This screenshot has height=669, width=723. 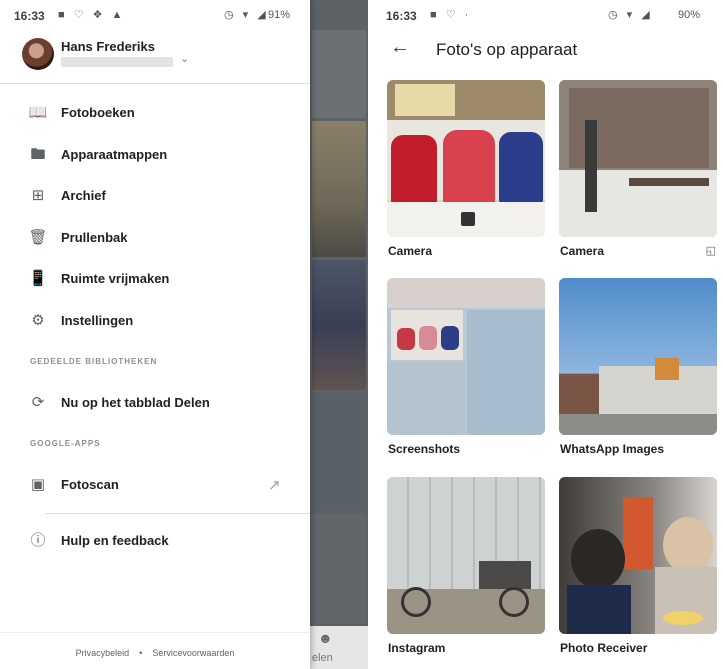 What do you see at coordinates (38, 278) in the screenshot?
I see `free-space-icon: 📱` at bounding box center [38, 278].